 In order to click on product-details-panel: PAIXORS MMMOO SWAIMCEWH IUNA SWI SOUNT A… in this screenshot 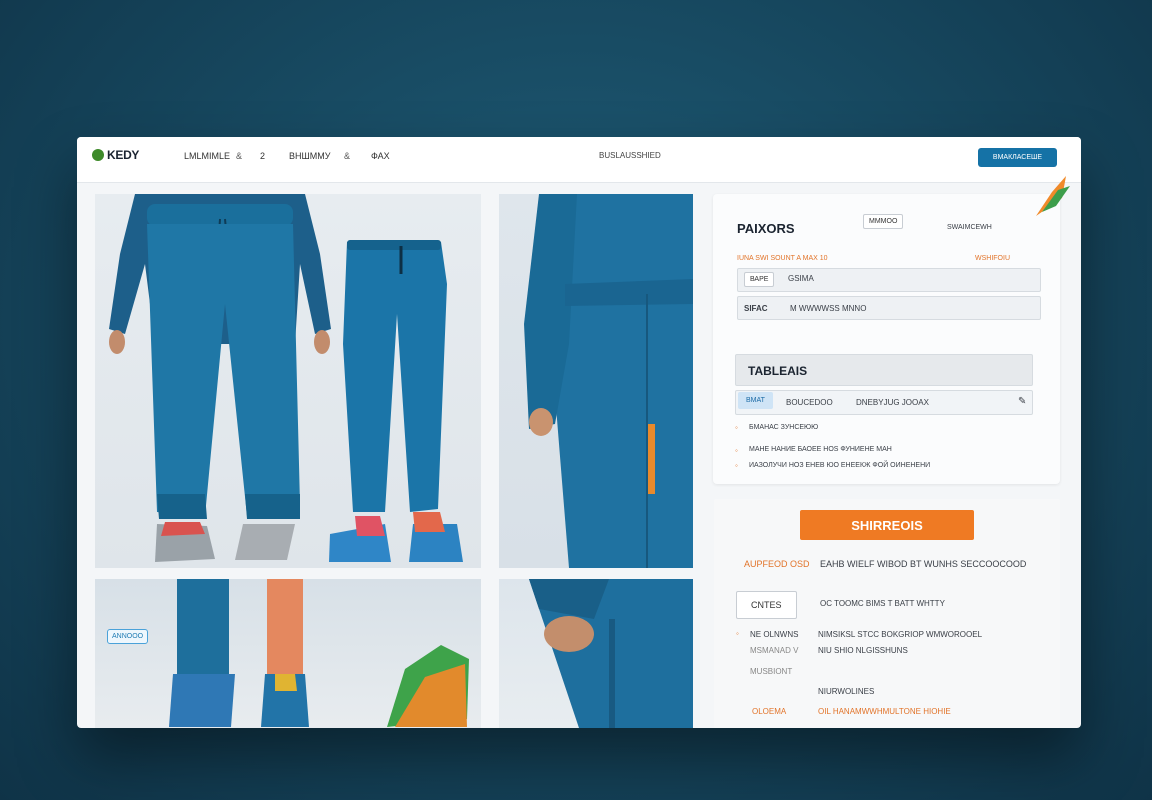, I will do `click(886, 339)`.